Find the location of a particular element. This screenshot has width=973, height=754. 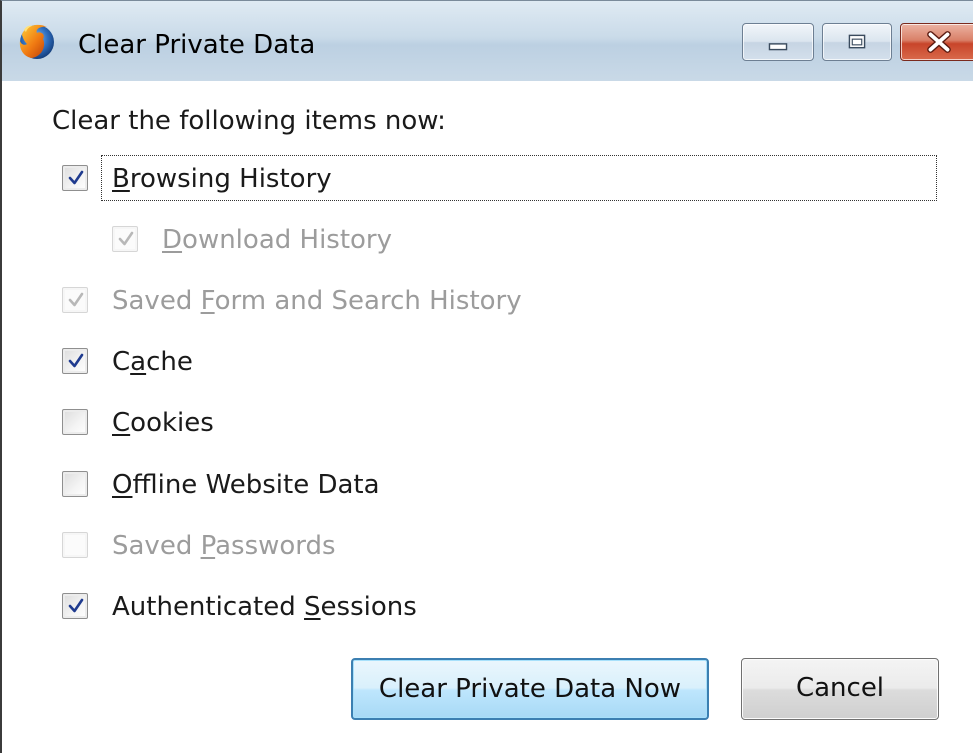

close-icon is located at coordinates (939, 42).